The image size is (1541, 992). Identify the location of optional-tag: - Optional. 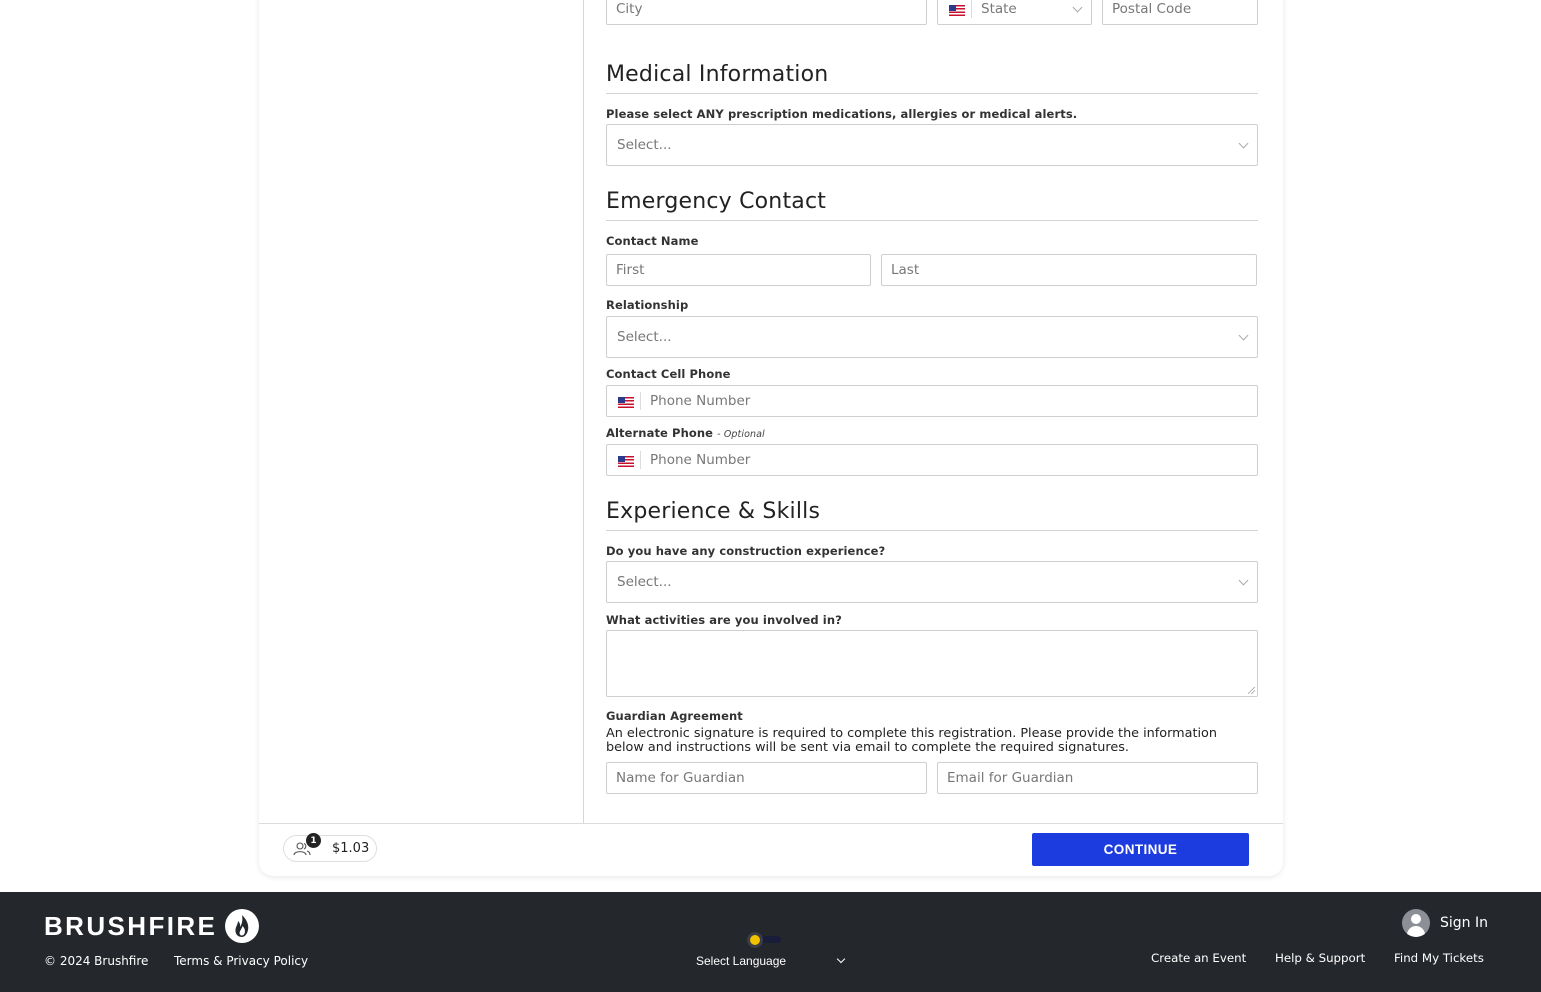
(741, 434).